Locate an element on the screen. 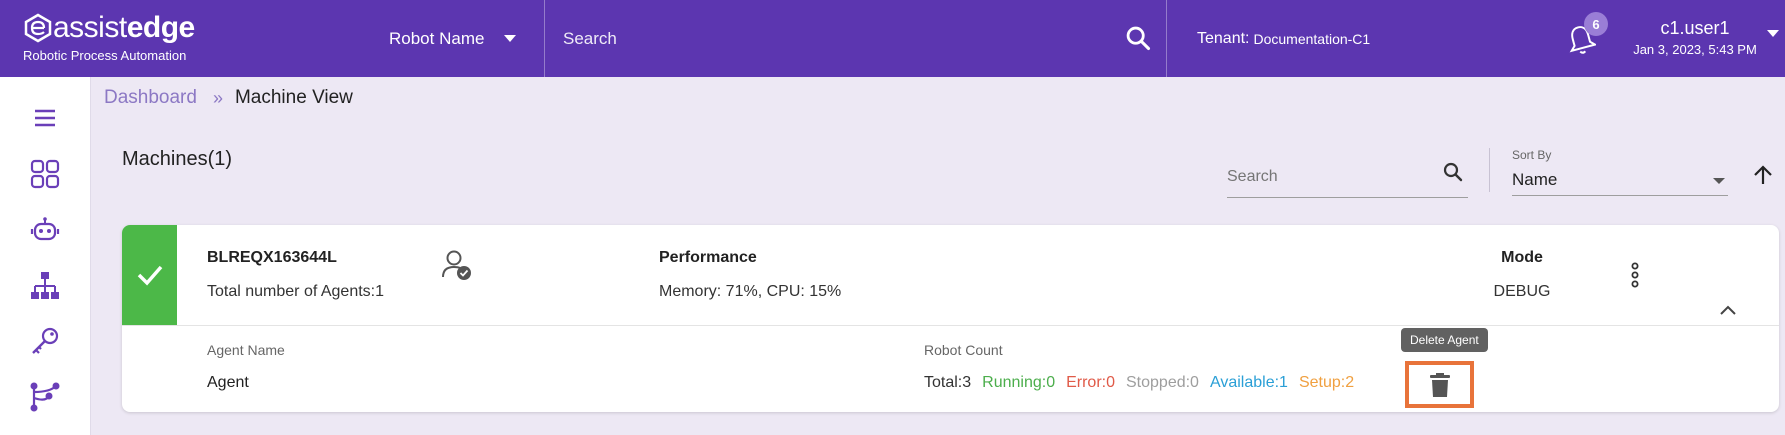 The image size is (1785, 435). checkmark-icon is located at coordinates (149, 275).